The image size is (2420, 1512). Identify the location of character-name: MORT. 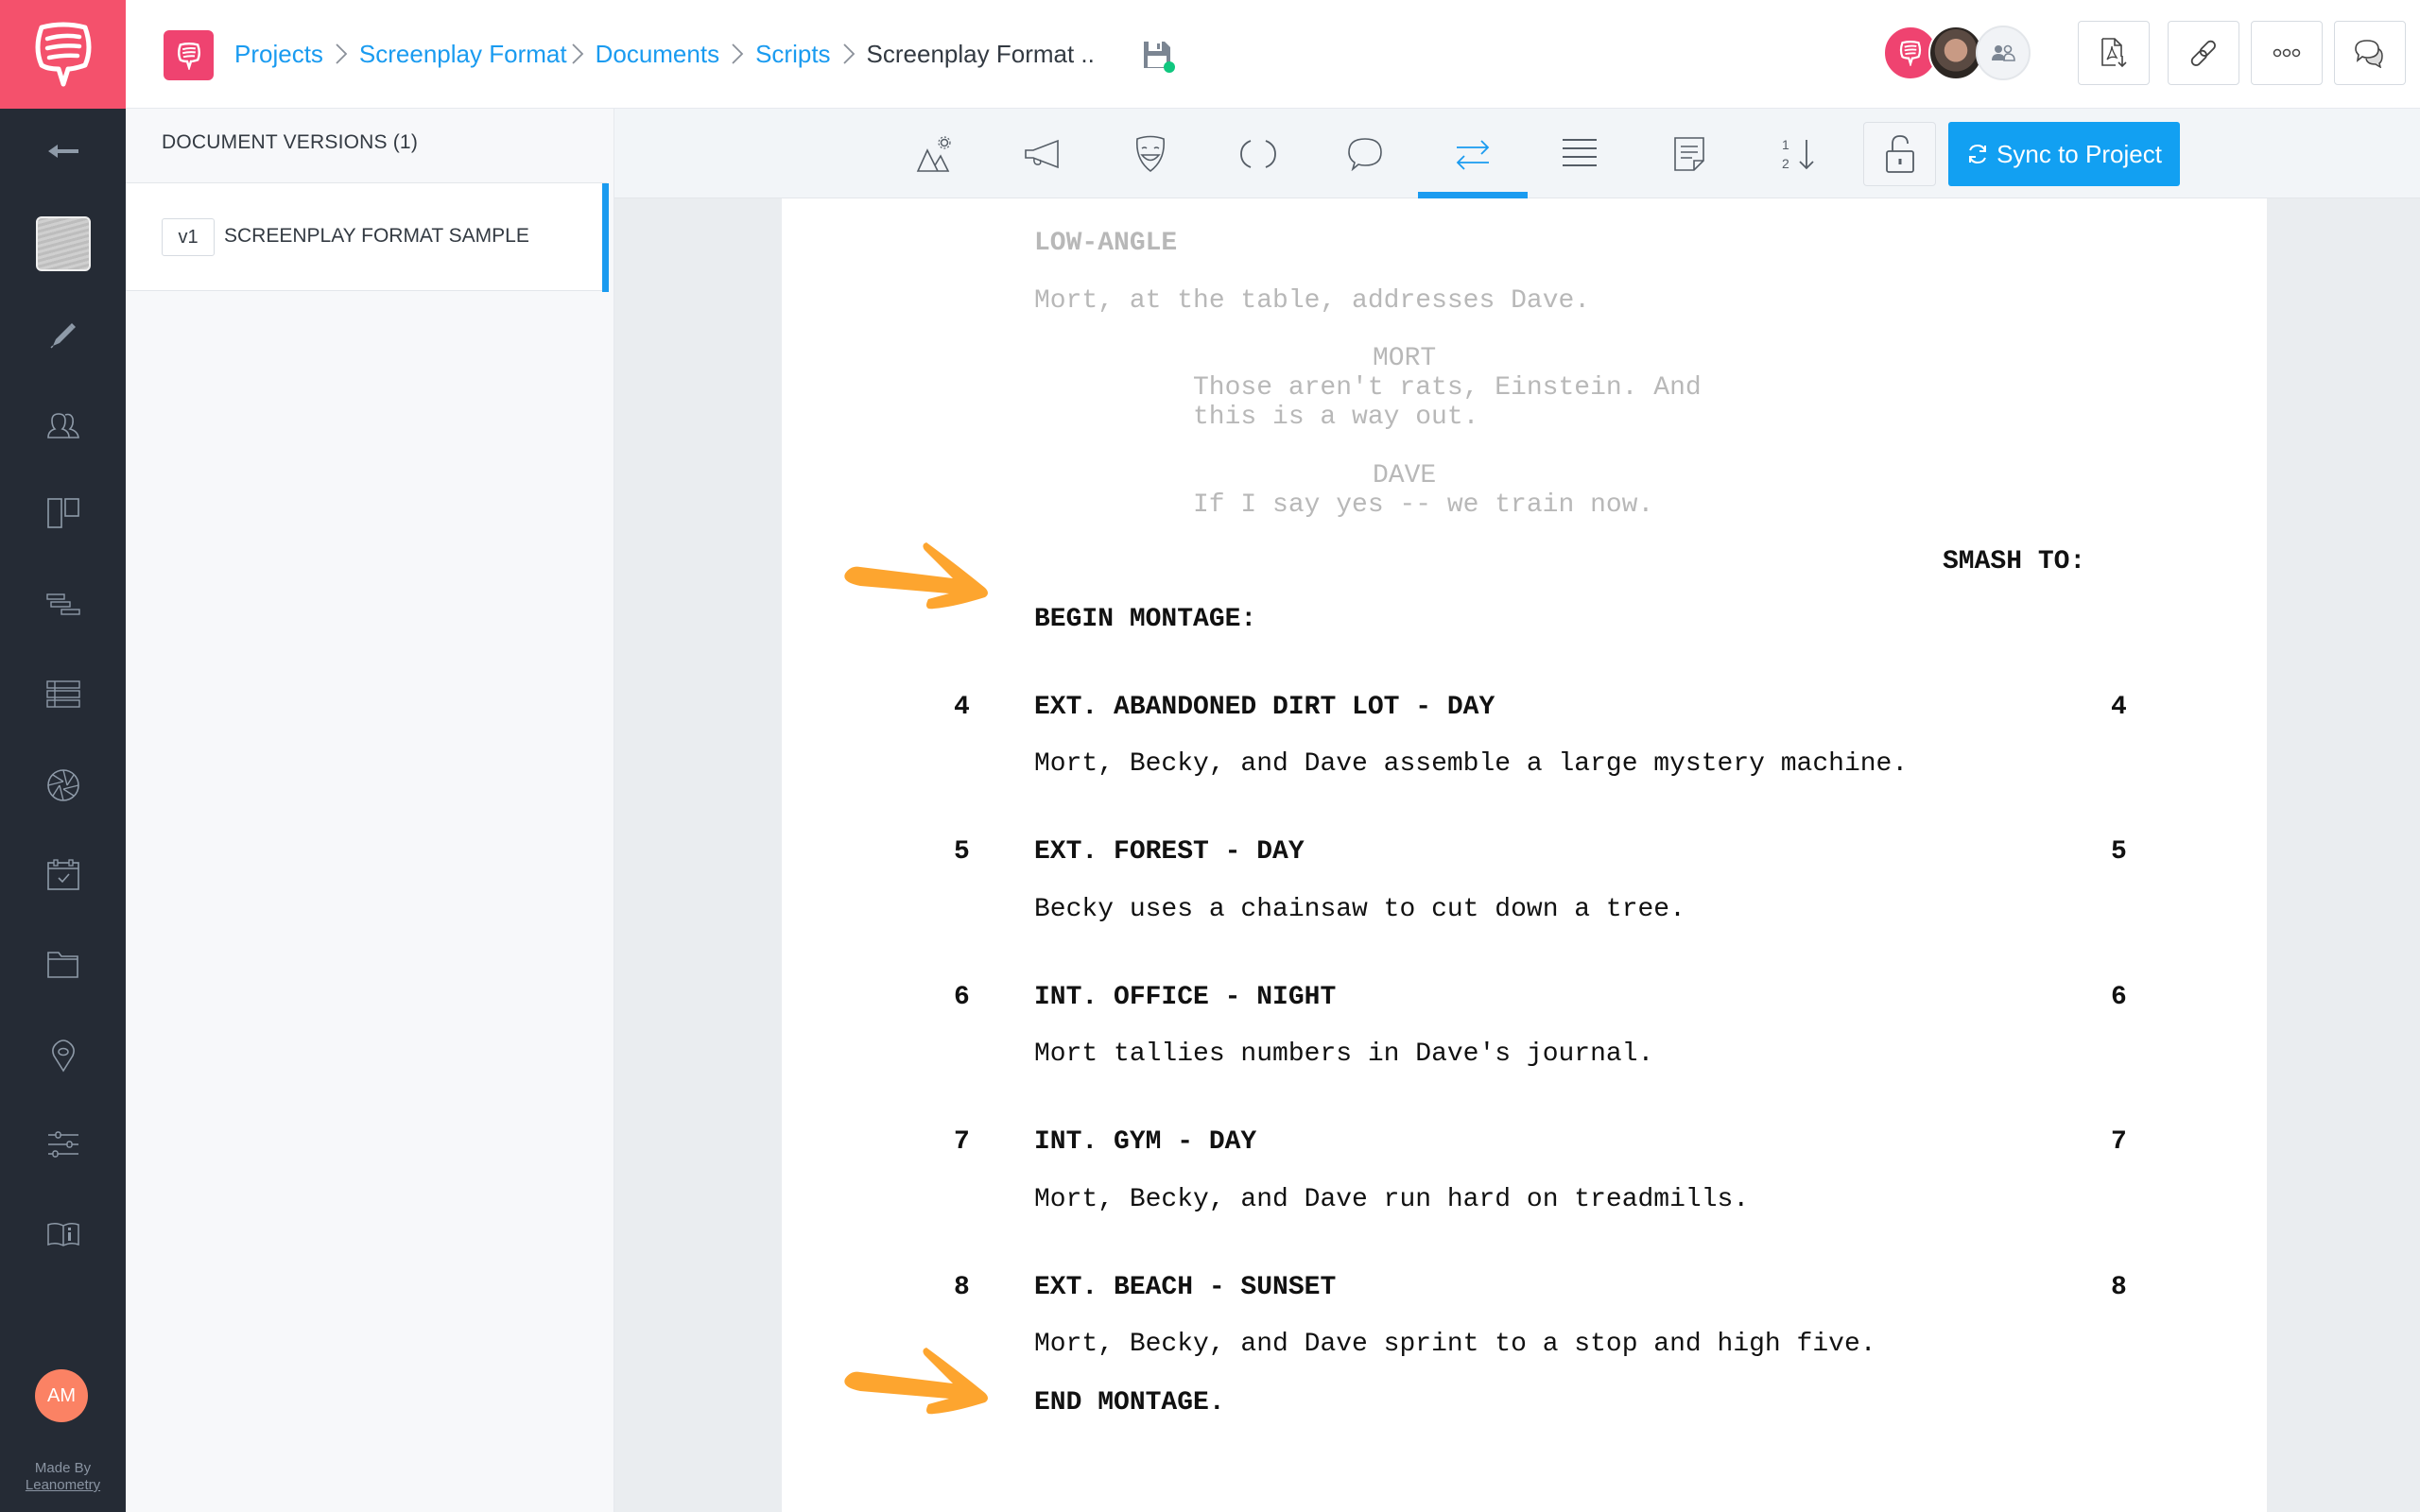
(1404, 359).